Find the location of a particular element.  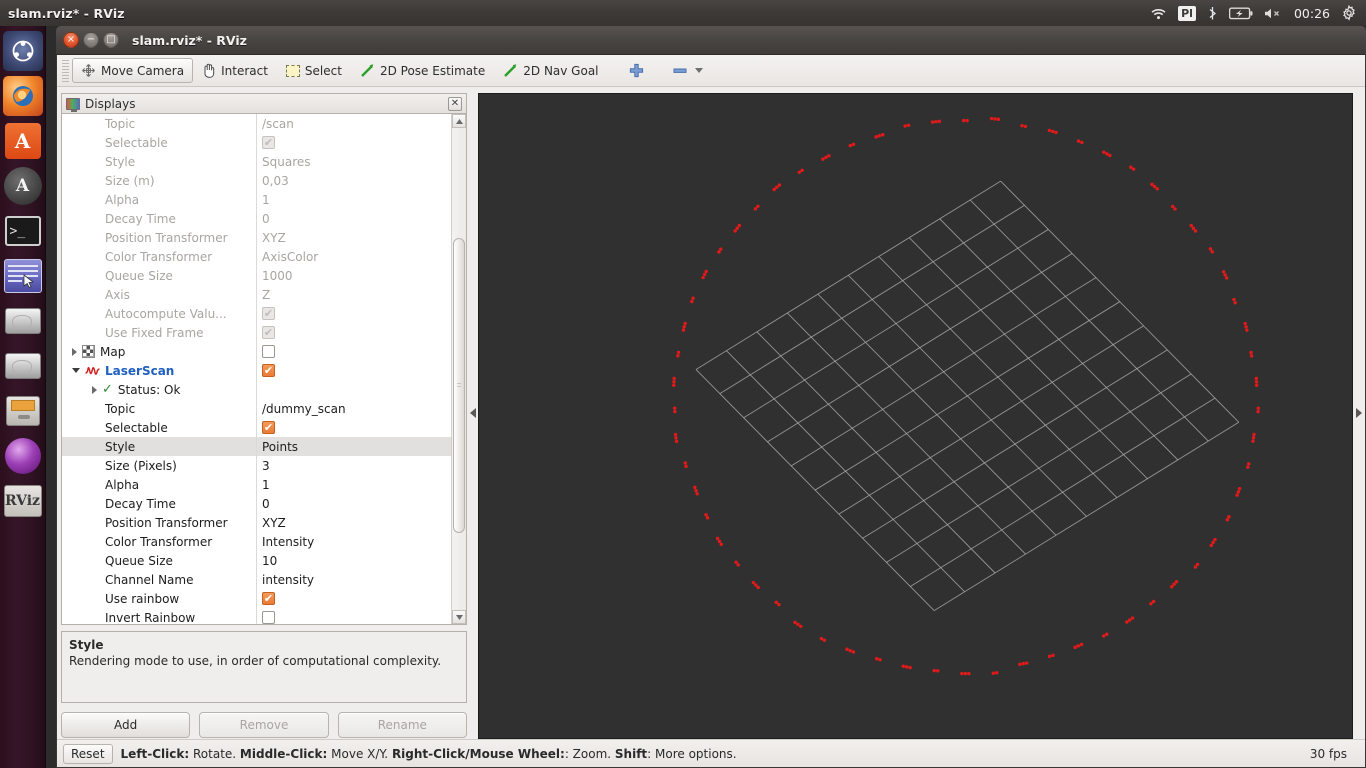

display-property-row: Color Transformer AxisColor is located at coordinates (256, 256).